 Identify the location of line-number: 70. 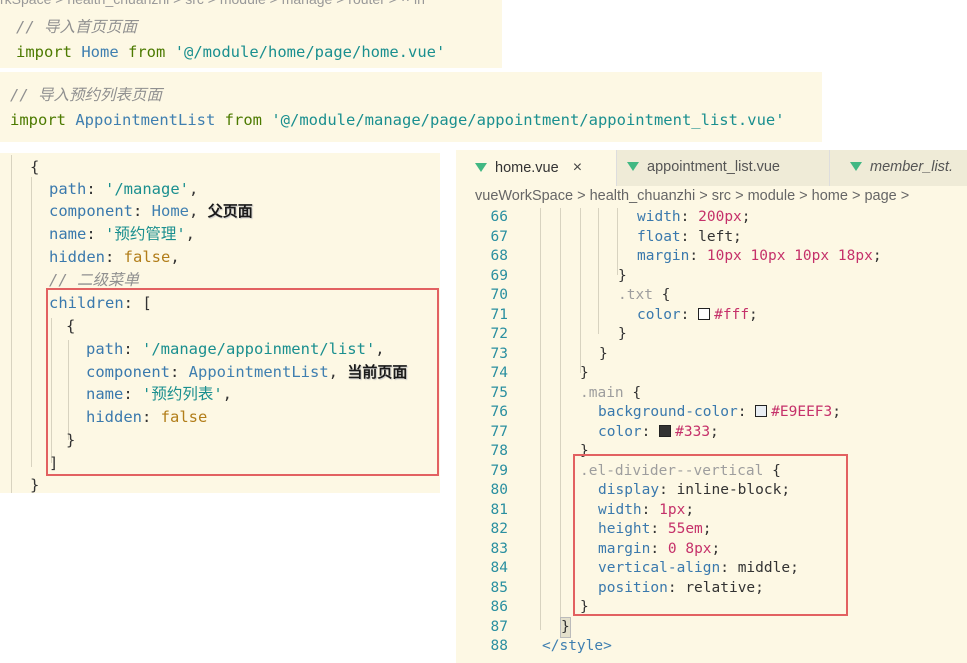
(499, 295).